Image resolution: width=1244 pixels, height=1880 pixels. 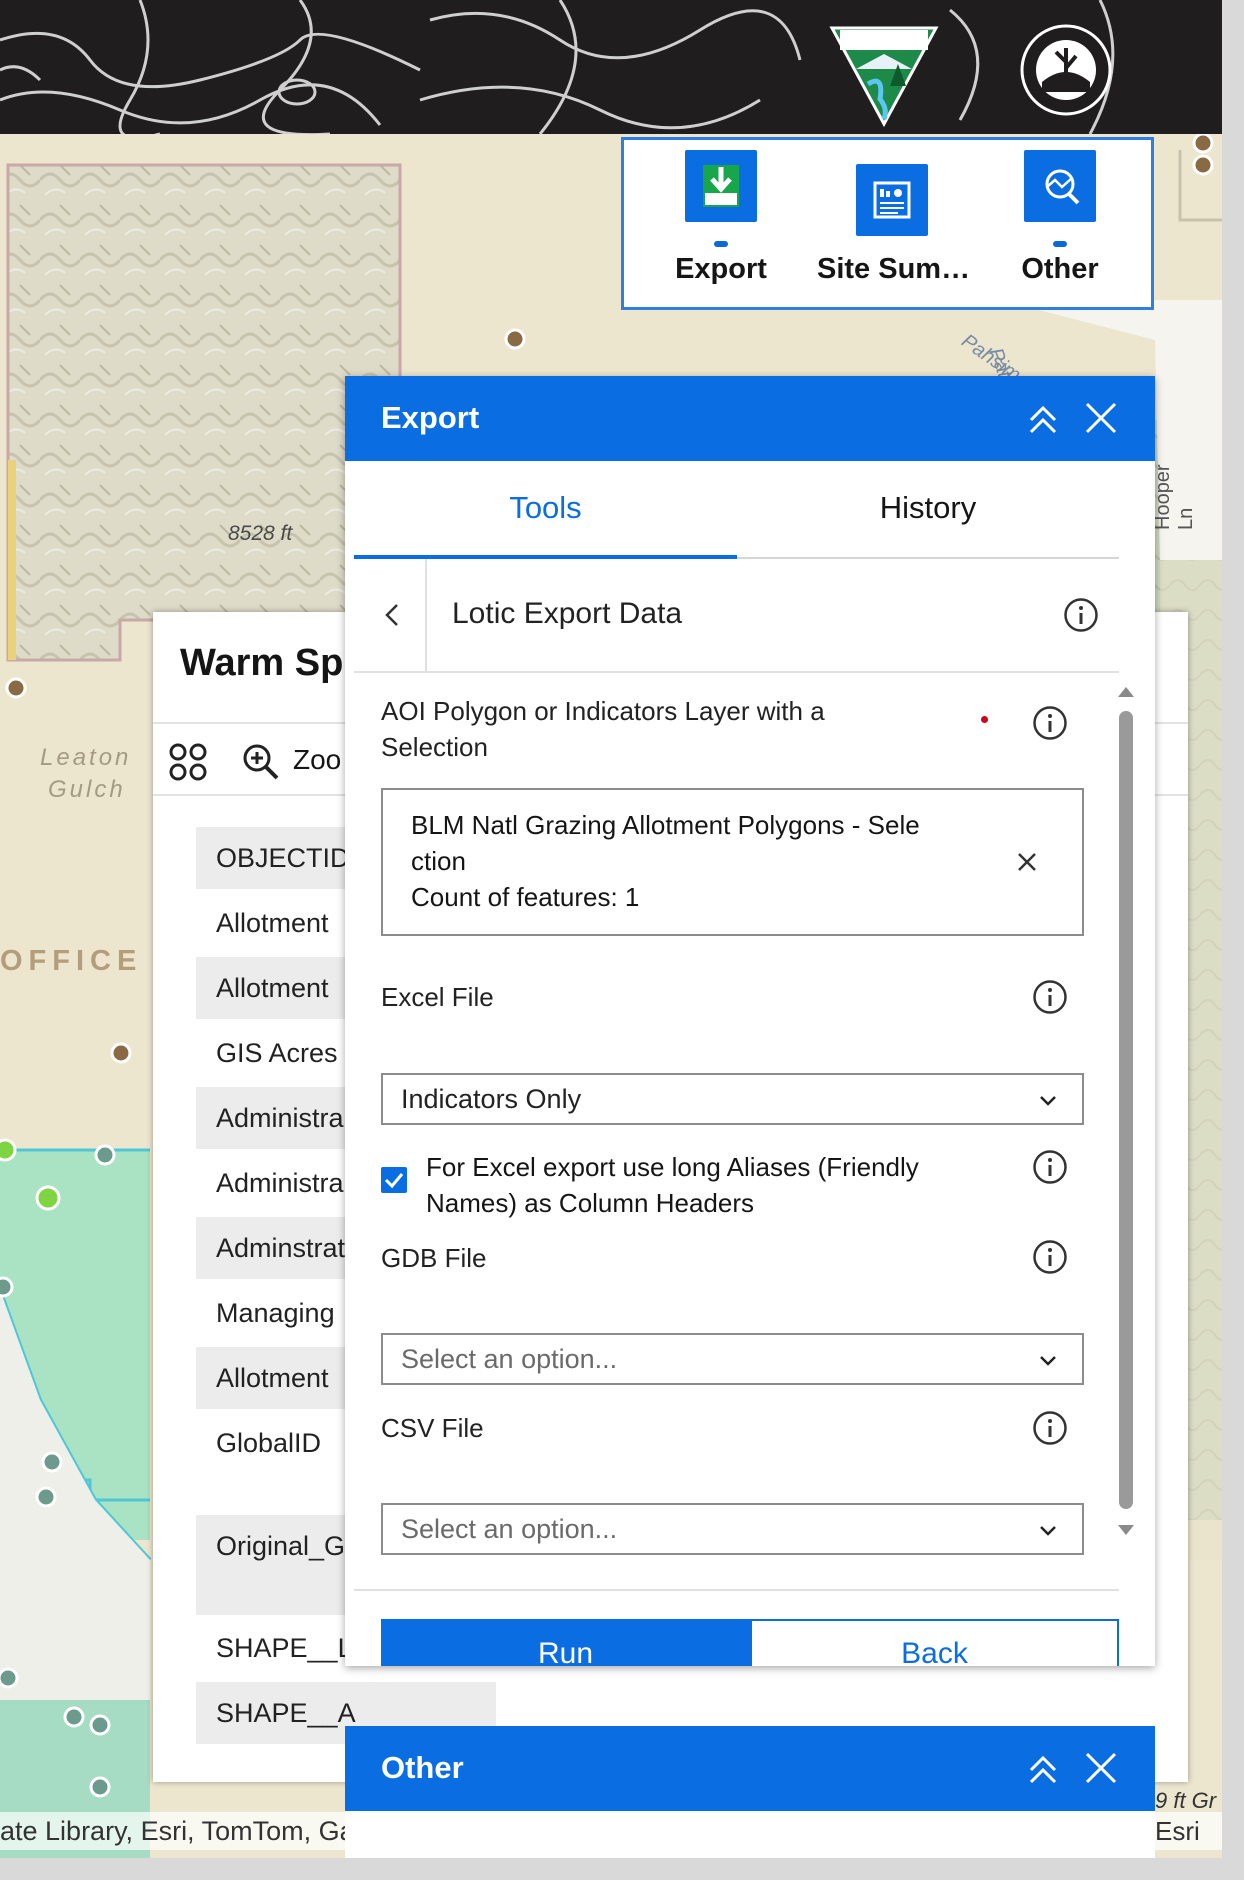 What do you see at coordinates (86, 757) in the screenshot?
I see `map-place-label: Leaton` at bounding box center [86, 757].